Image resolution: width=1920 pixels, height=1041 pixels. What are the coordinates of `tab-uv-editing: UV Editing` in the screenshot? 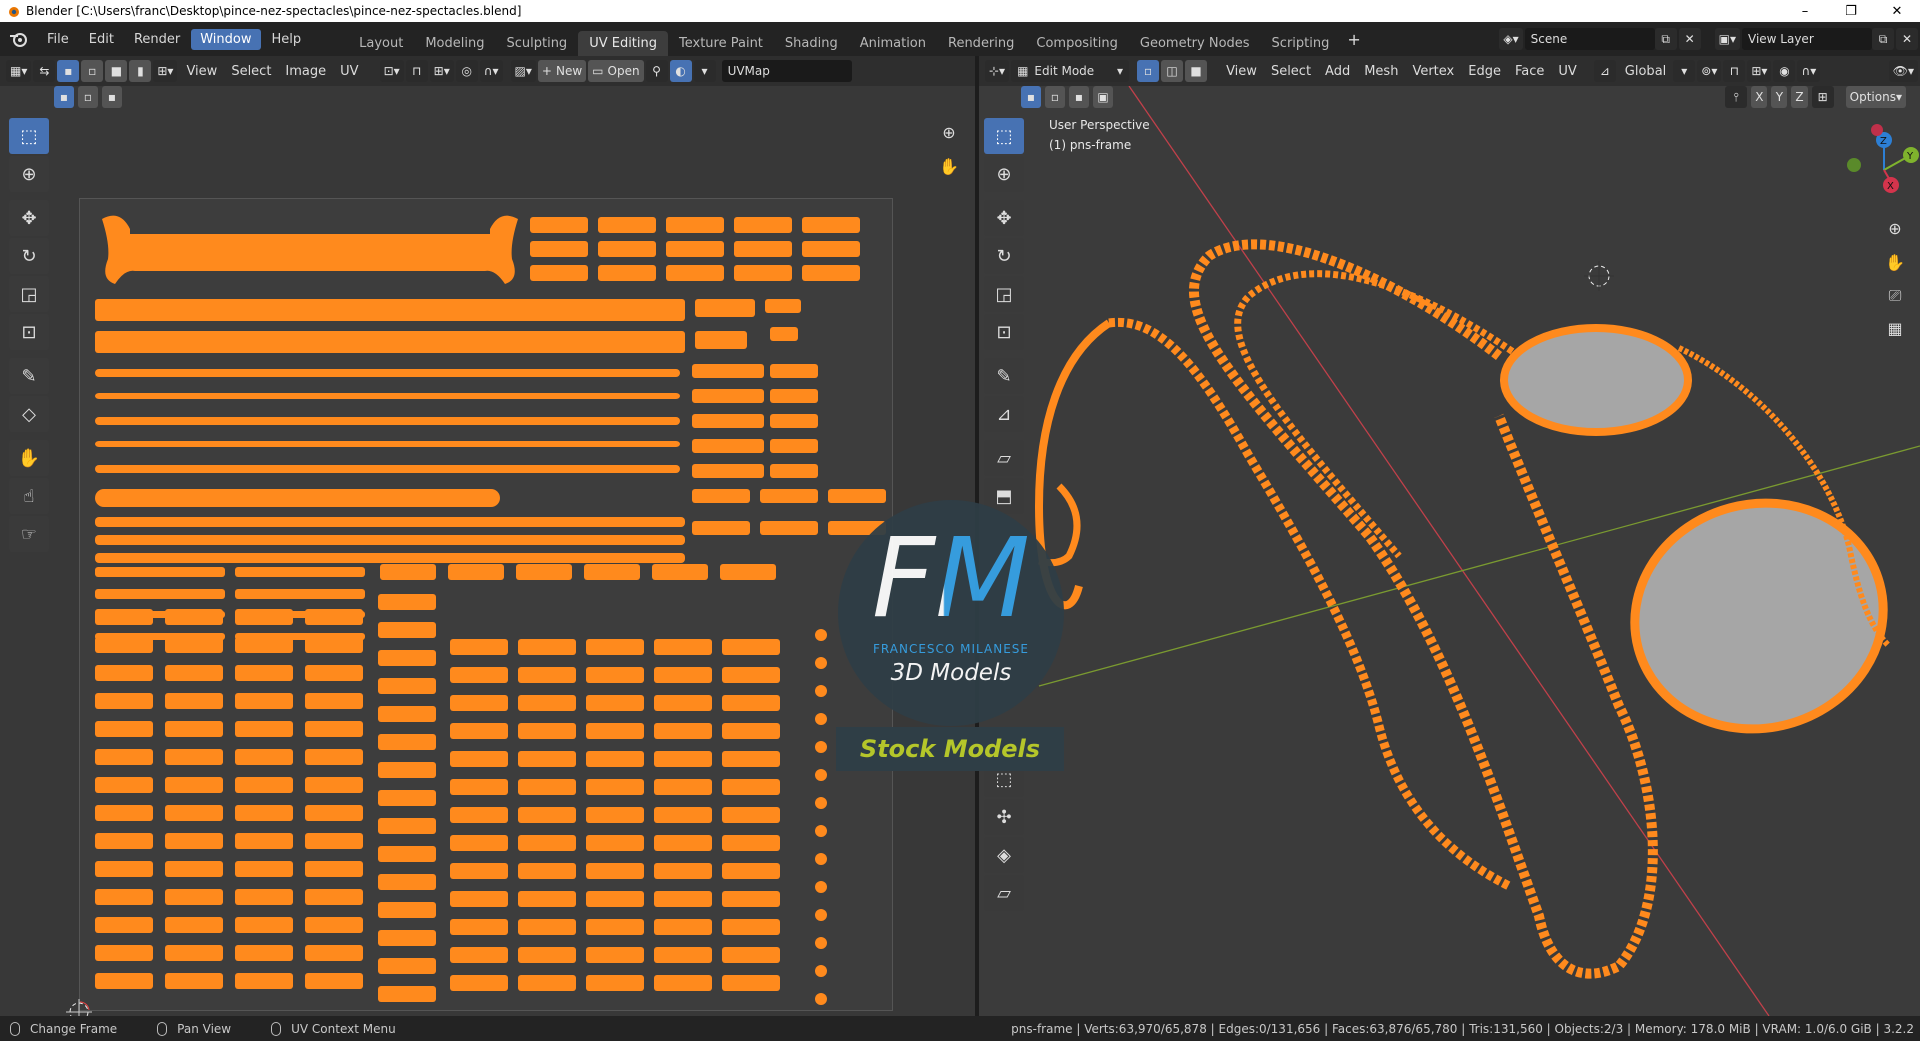 It's located at (623, 43).